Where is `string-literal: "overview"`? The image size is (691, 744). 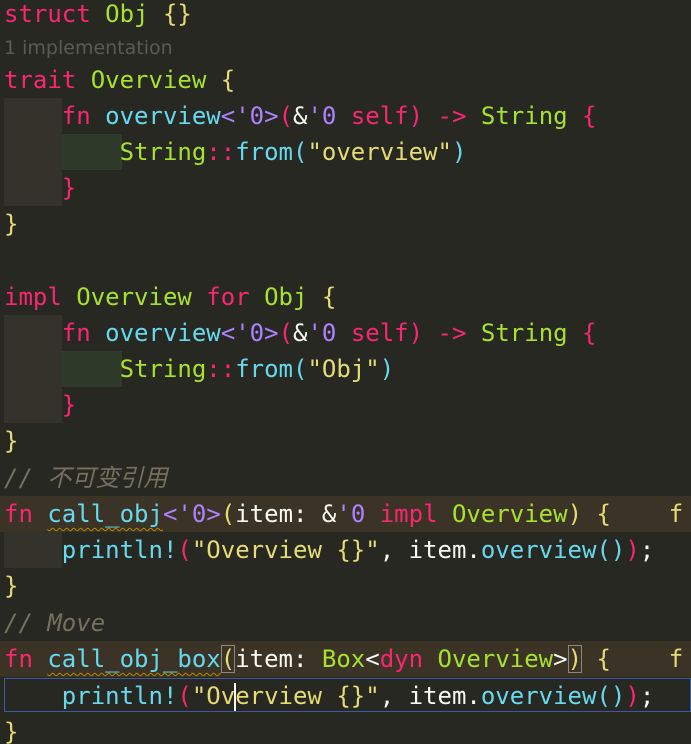 string-literal: "overview" is located at coordinates (379, 152).